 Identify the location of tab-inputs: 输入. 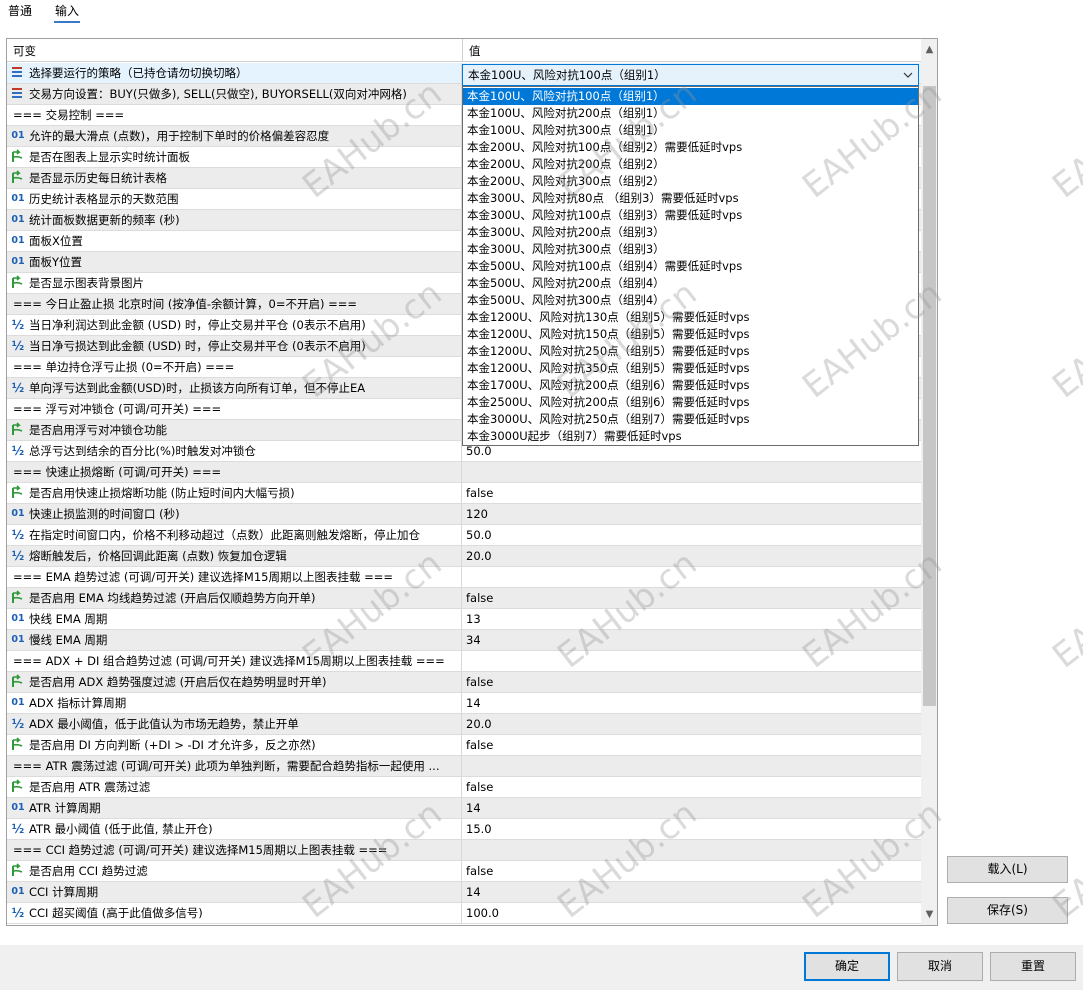
(67, 13).